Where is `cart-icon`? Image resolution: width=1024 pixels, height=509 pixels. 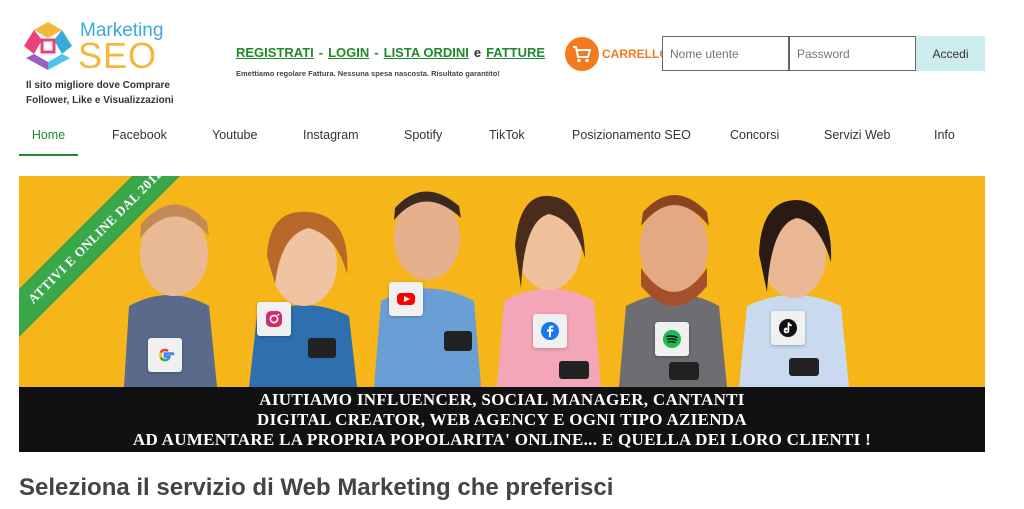 cart-icon is located at coordinates (582, 54).